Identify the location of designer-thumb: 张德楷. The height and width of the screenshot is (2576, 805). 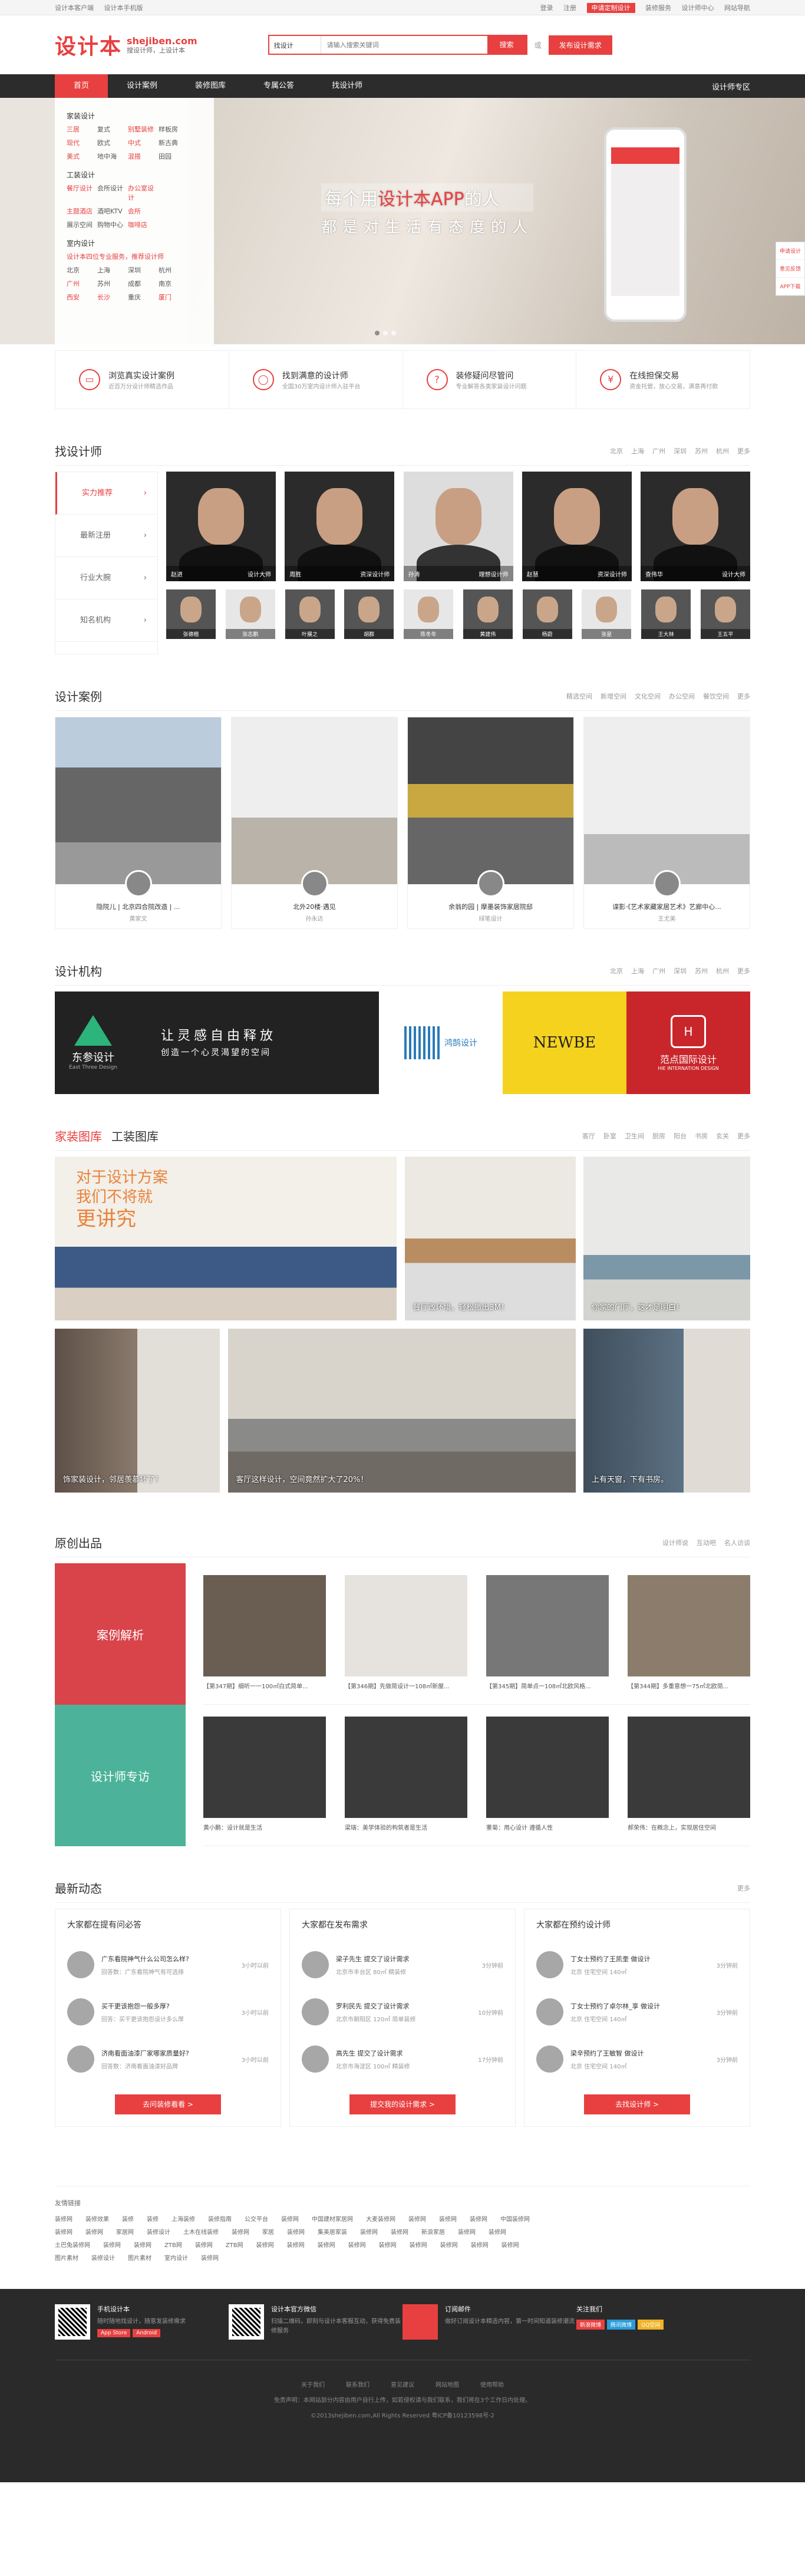
(191, 614).